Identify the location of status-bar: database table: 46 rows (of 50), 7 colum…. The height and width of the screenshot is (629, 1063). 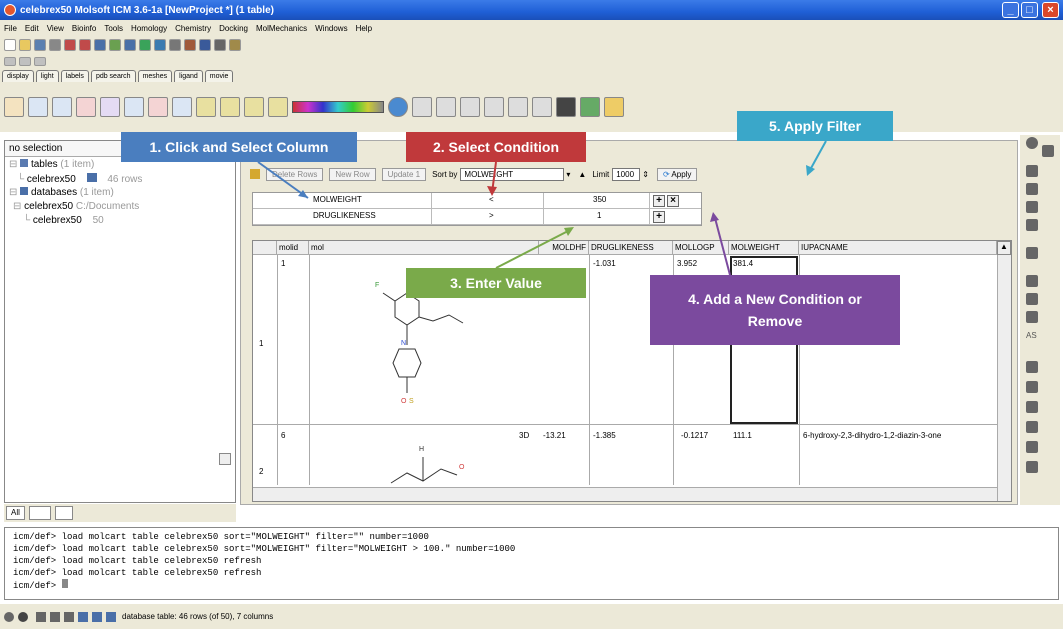
(531, 616).